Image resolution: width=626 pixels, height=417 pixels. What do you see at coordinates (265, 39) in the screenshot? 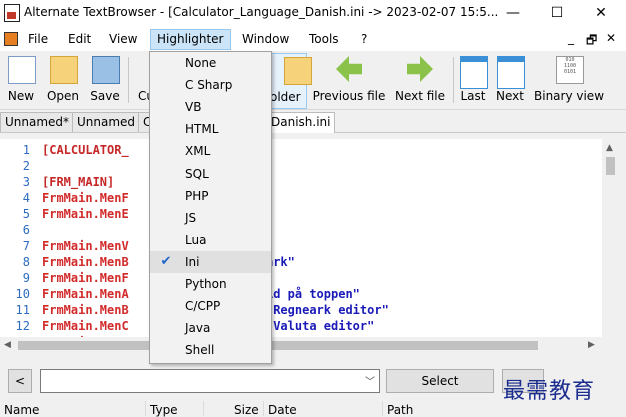
I see `menu-window: Window` at bounding box center [265, 39].